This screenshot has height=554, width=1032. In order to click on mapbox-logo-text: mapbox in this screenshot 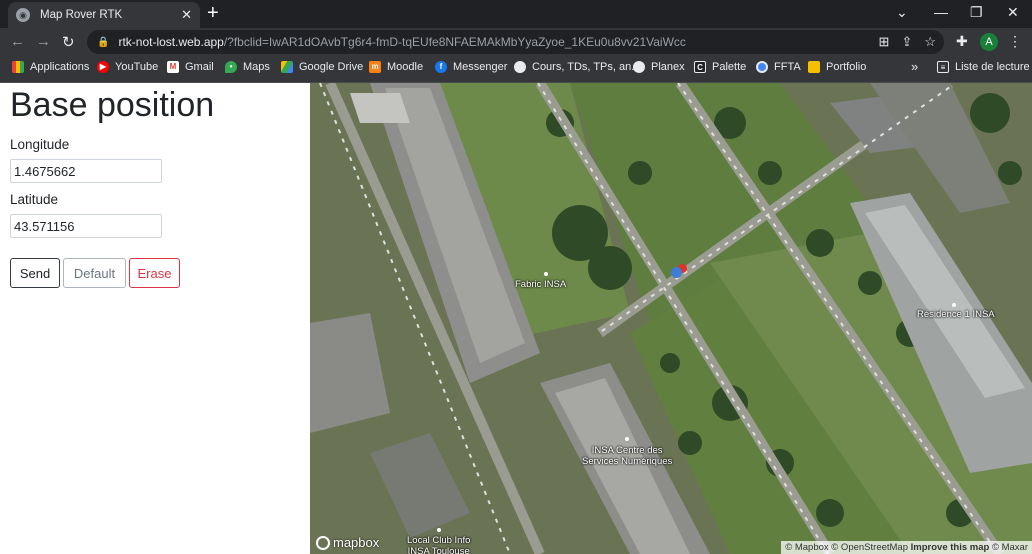, I will do `click(356, 542)`.